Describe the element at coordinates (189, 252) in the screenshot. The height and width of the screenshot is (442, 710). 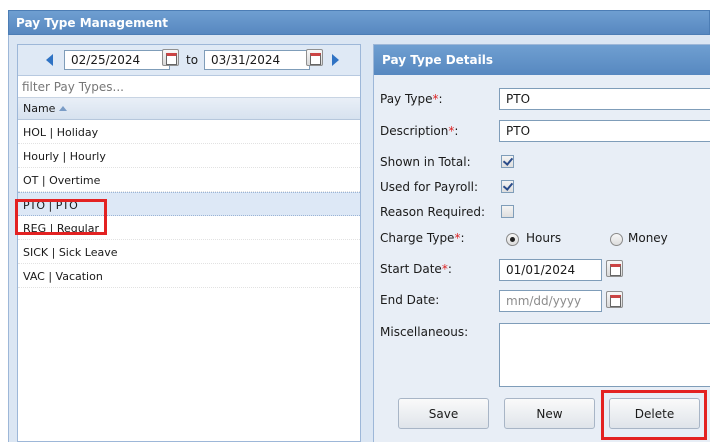
I see `list-item: SICK | Sick Leave` at that location.